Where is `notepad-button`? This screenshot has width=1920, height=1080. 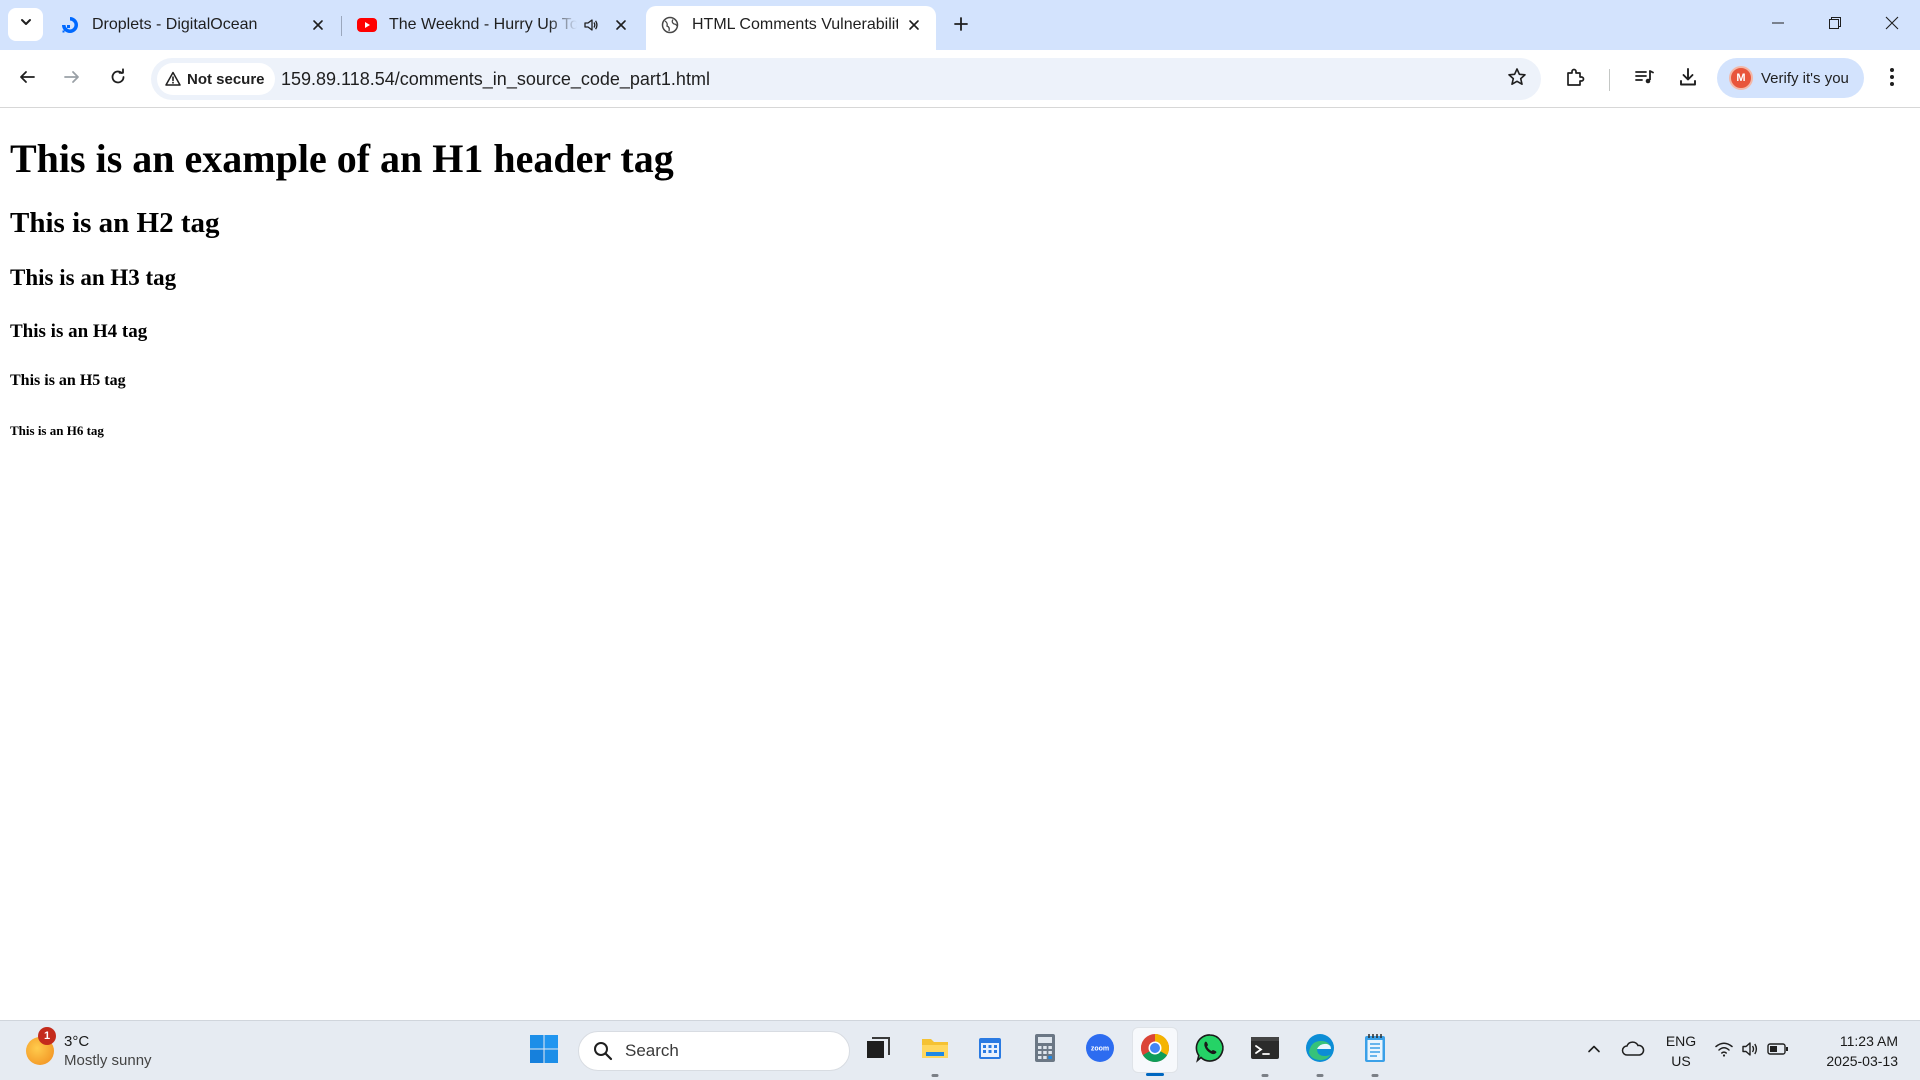 notepad-button is located at coordinates (1375, 1052).